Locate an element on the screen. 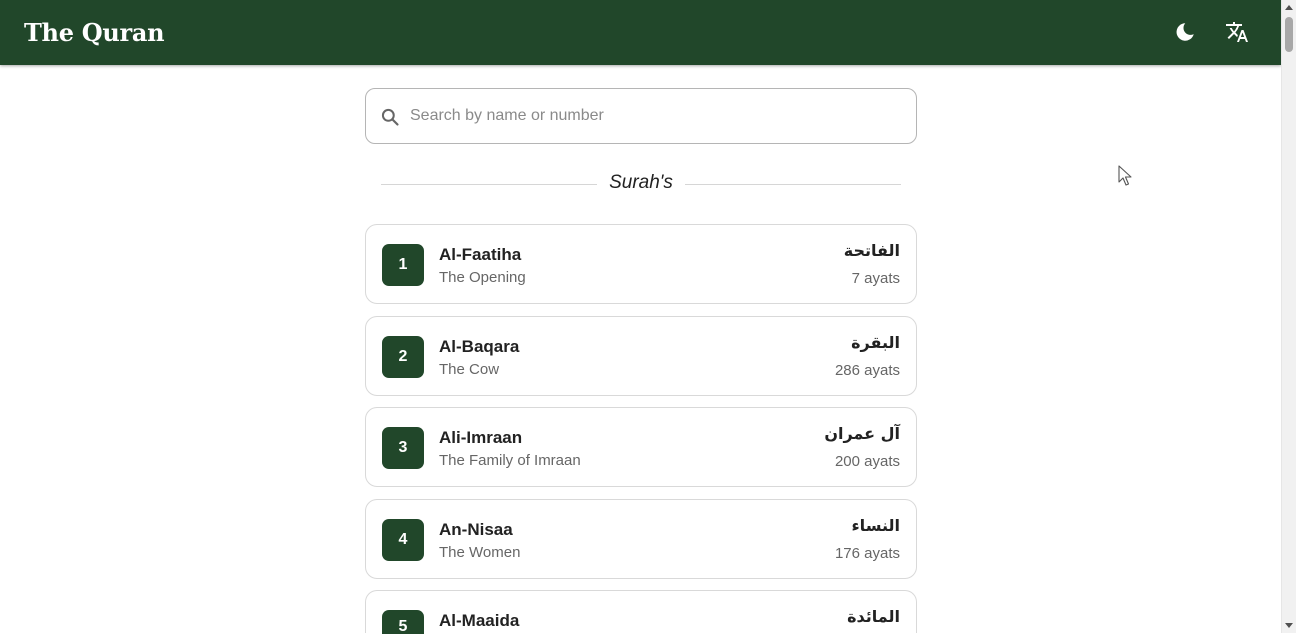 The image size is (1296, 636). surah-card: 1 Al-Faatiha The Opening الفاتحة 7 ayats is located at coordinates (641, 264).